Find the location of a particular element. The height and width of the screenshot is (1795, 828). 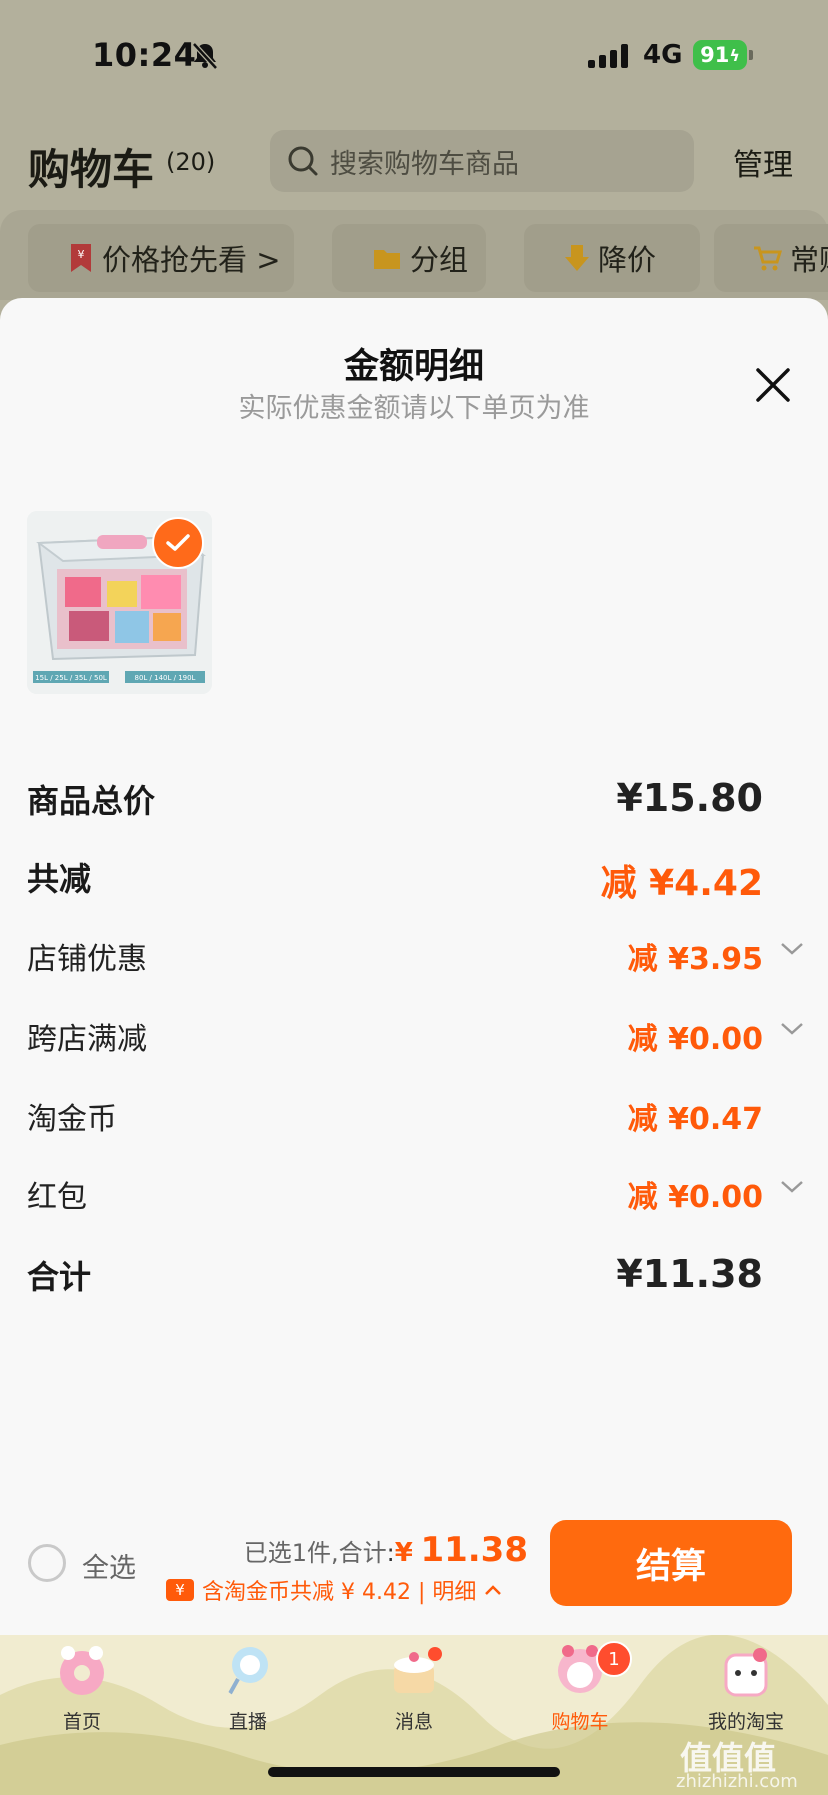

row-cross-shop: 跨店满减 减 ¥0.00 is located at coordinates (415, 1044).